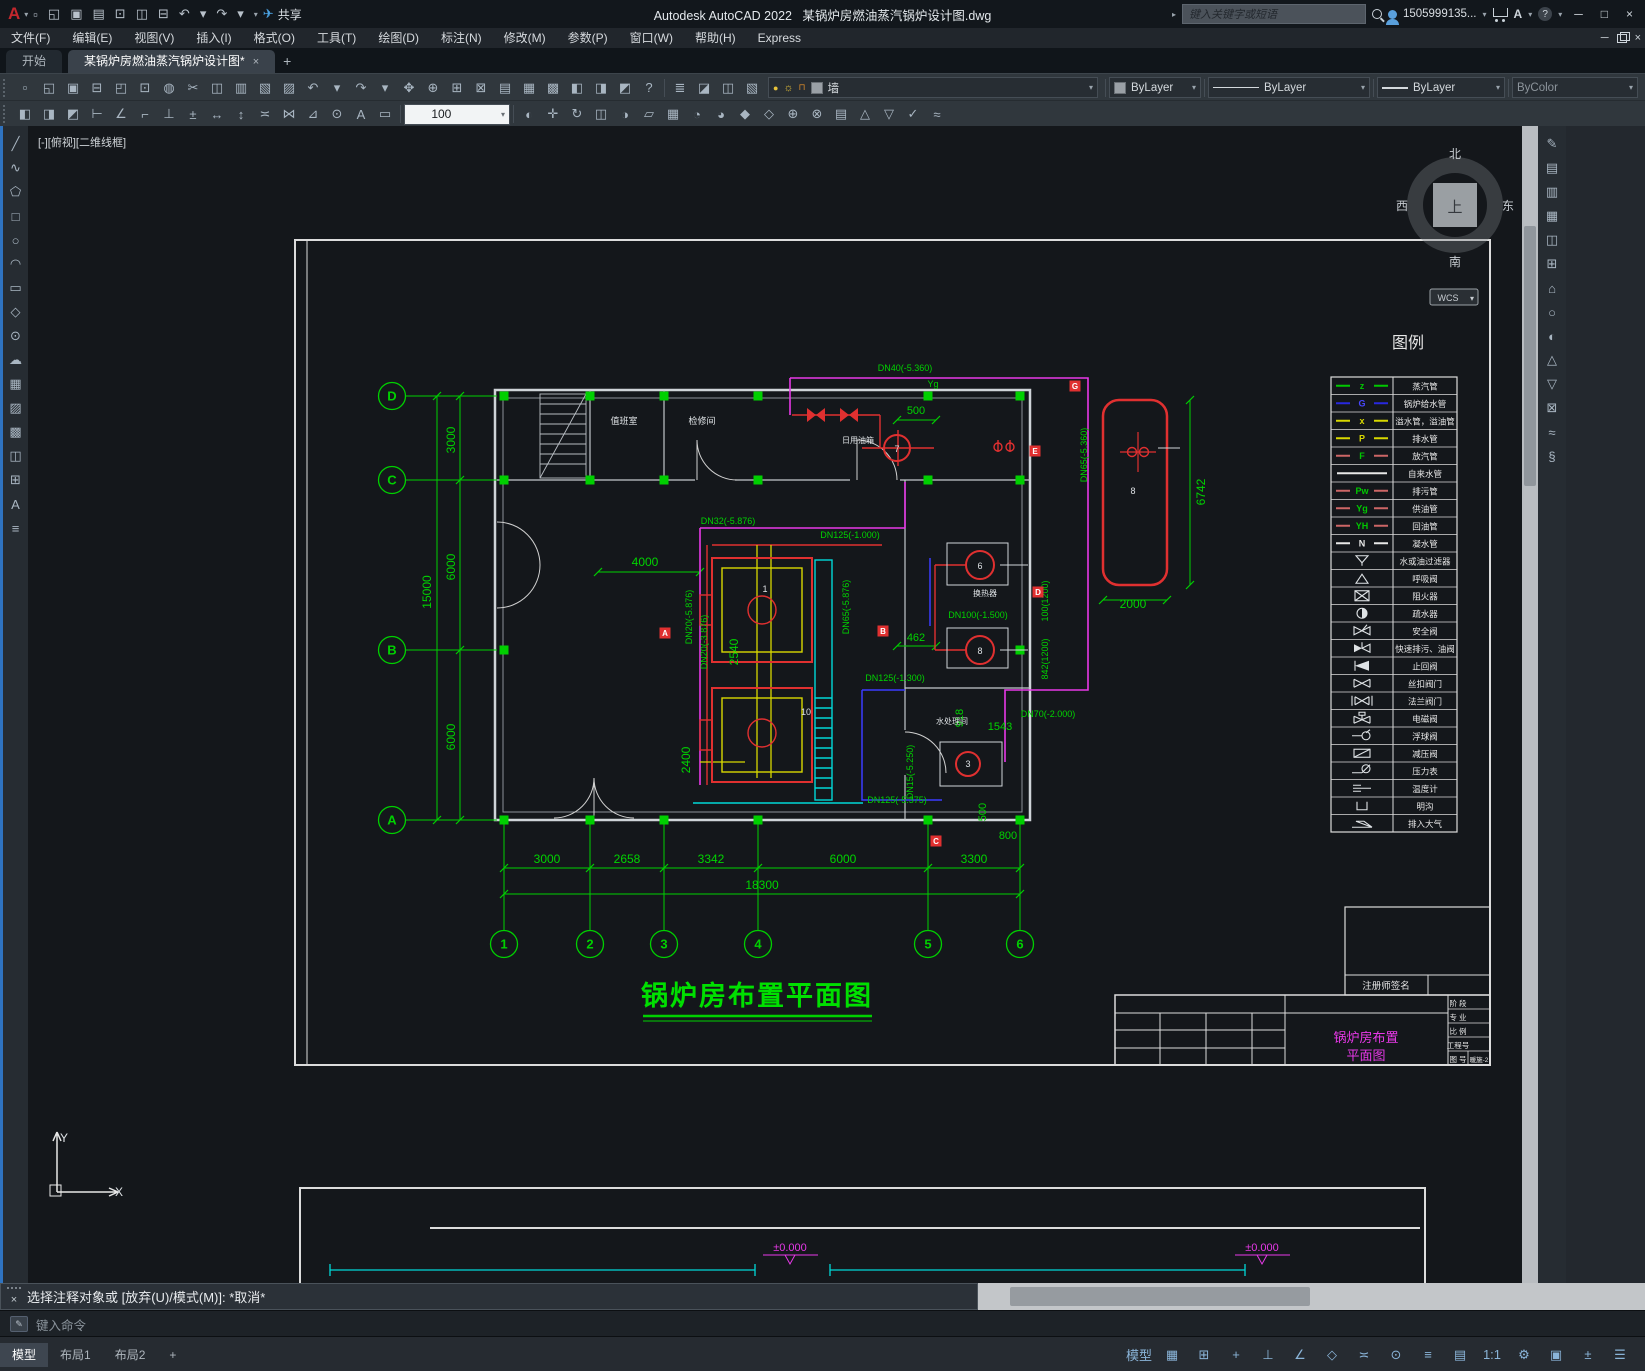  I want to click on arc-dim-icon: ⌐, so click(145, 114).